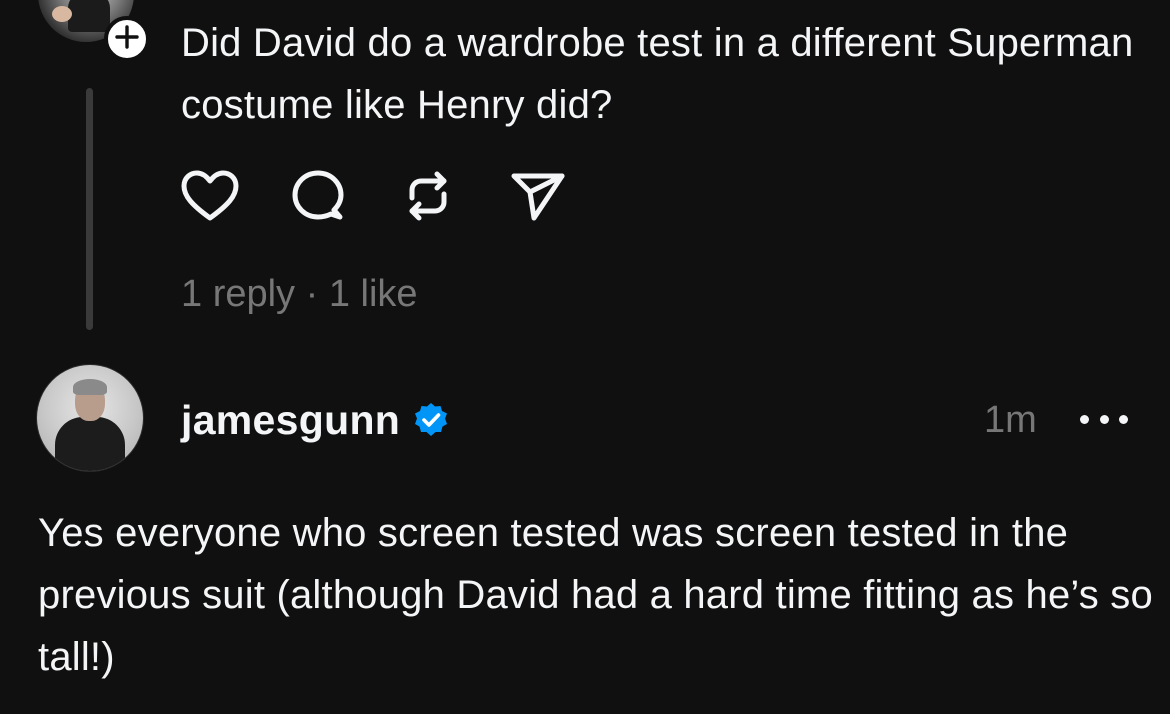  I want to click on more-options-button, so click(1104, 419).